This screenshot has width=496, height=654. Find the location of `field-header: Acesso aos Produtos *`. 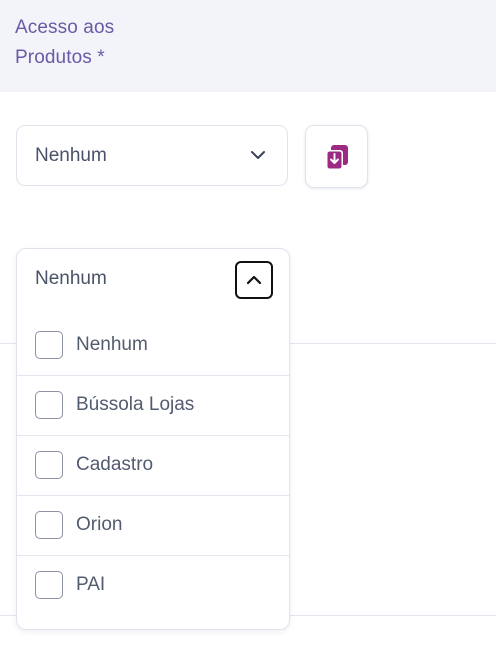

field-header: Acesso aos Produtos * is located at coordinates (248, 46).